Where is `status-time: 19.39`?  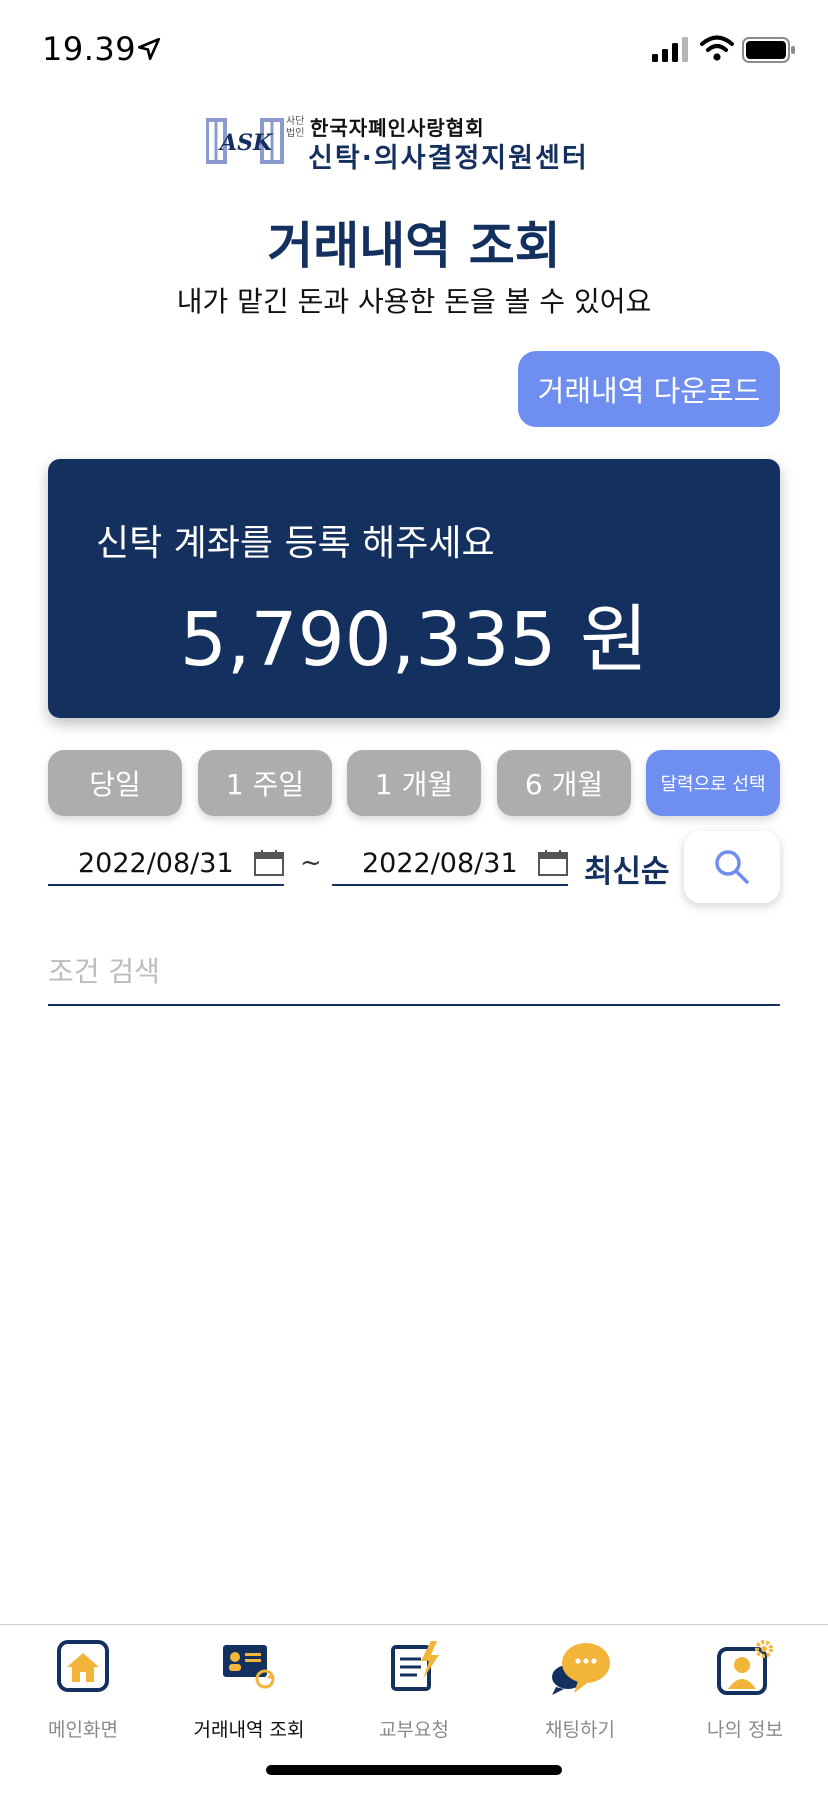
status-time: 19.39 is located at coordinates (89, 49).